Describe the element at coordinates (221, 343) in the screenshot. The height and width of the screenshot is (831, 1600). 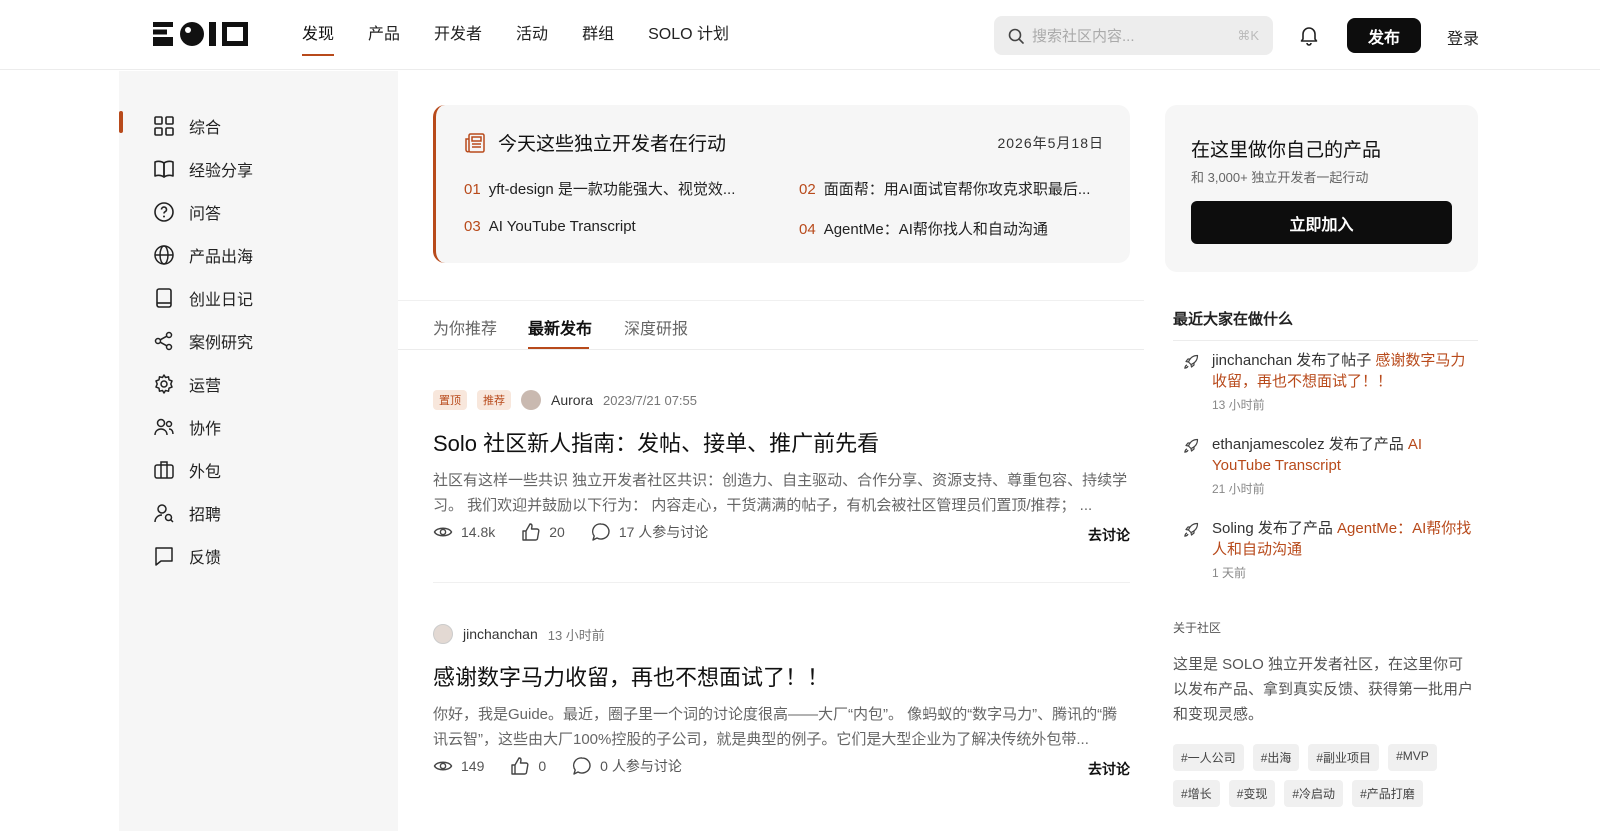
I see `sidebar-item-label: 案例研究` at that location.